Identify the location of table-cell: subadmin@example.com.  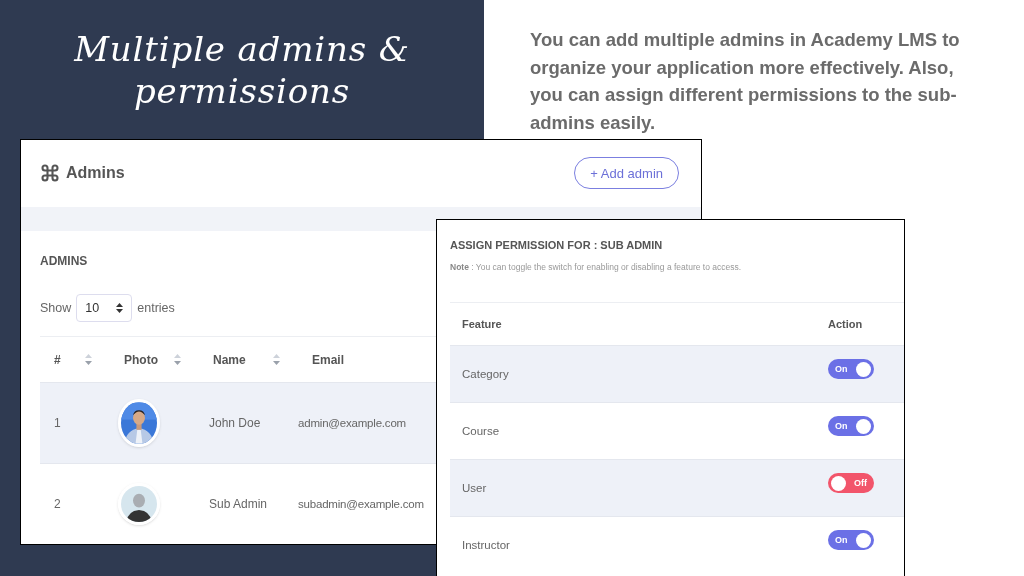
(361, 503).